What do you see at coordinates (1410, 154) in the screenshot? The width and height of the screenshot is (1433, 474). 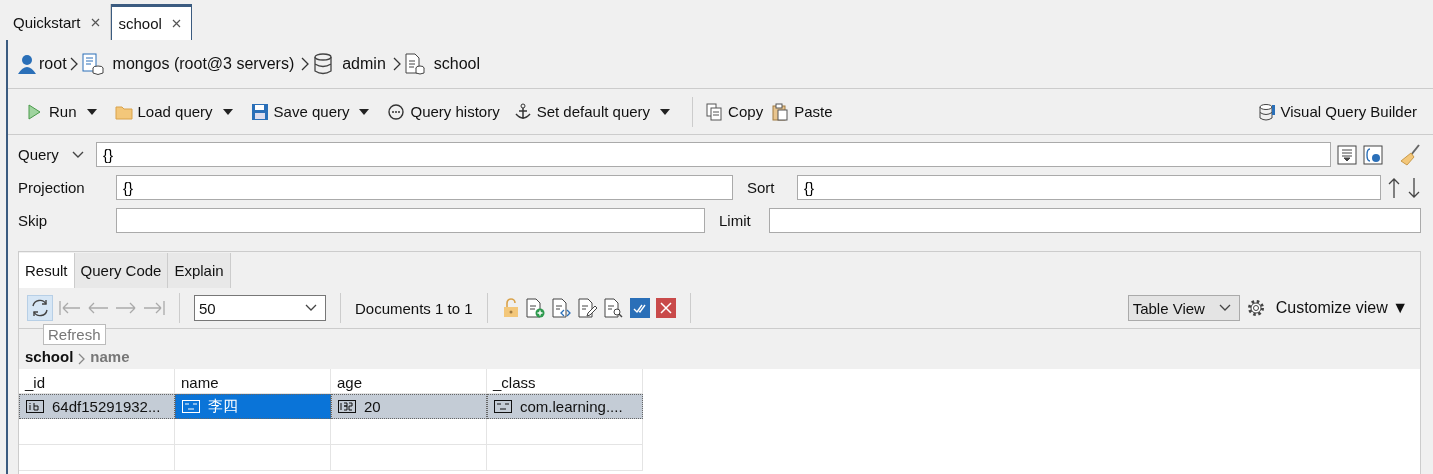 I see `broom-icon` at bounding box center [1410, 154].